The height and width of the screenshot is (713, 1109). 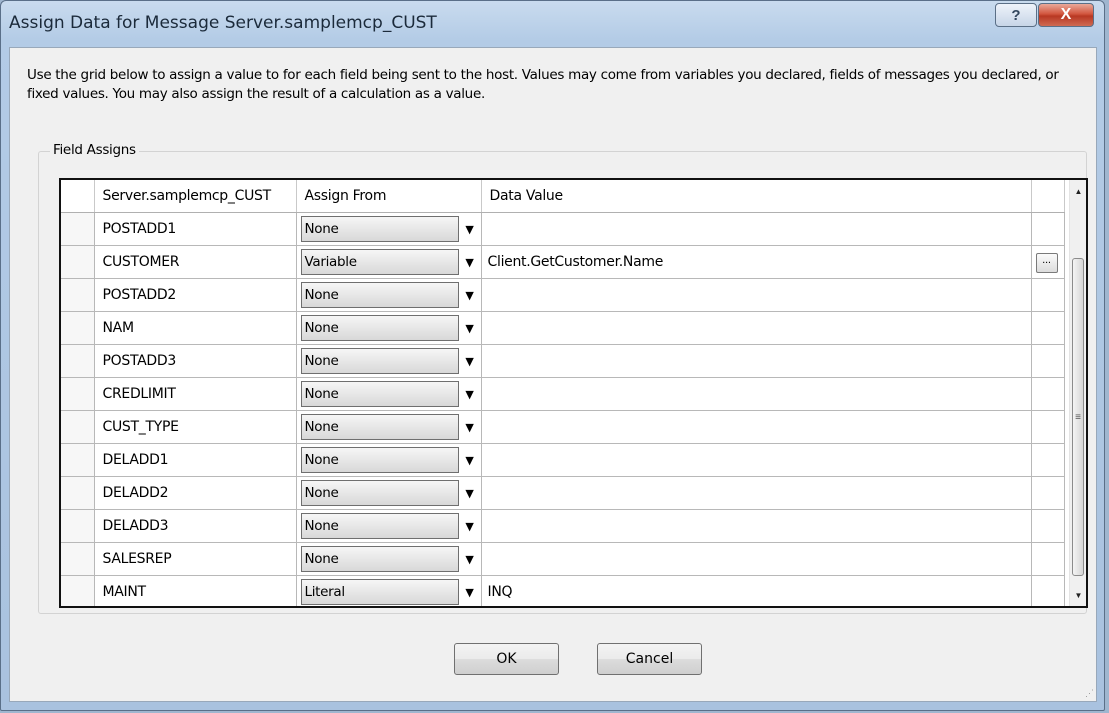 I want to click on table-row: SALESREP None ▼, so click(x=563, y=559).